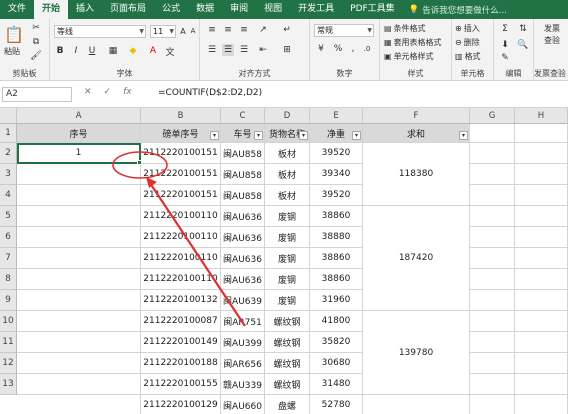 The image size is (568, 414). I want to click on formula-bar: A2 ✕ ✓ fx =COUNTIF(D$2:D2,D2), so click(284, 94).